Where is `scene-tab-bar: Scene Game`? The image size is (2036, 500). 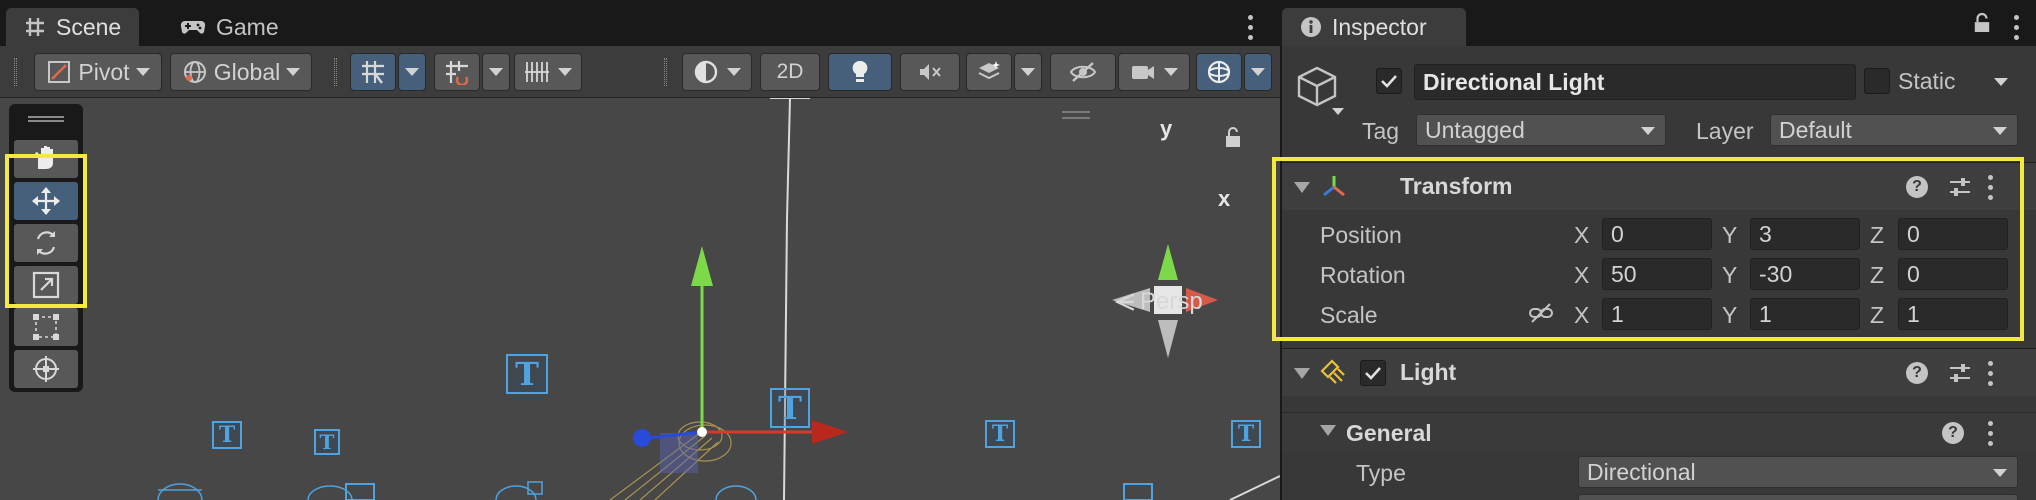 scene-tab-bar: Scene Game is located at coordinates (640, 23).